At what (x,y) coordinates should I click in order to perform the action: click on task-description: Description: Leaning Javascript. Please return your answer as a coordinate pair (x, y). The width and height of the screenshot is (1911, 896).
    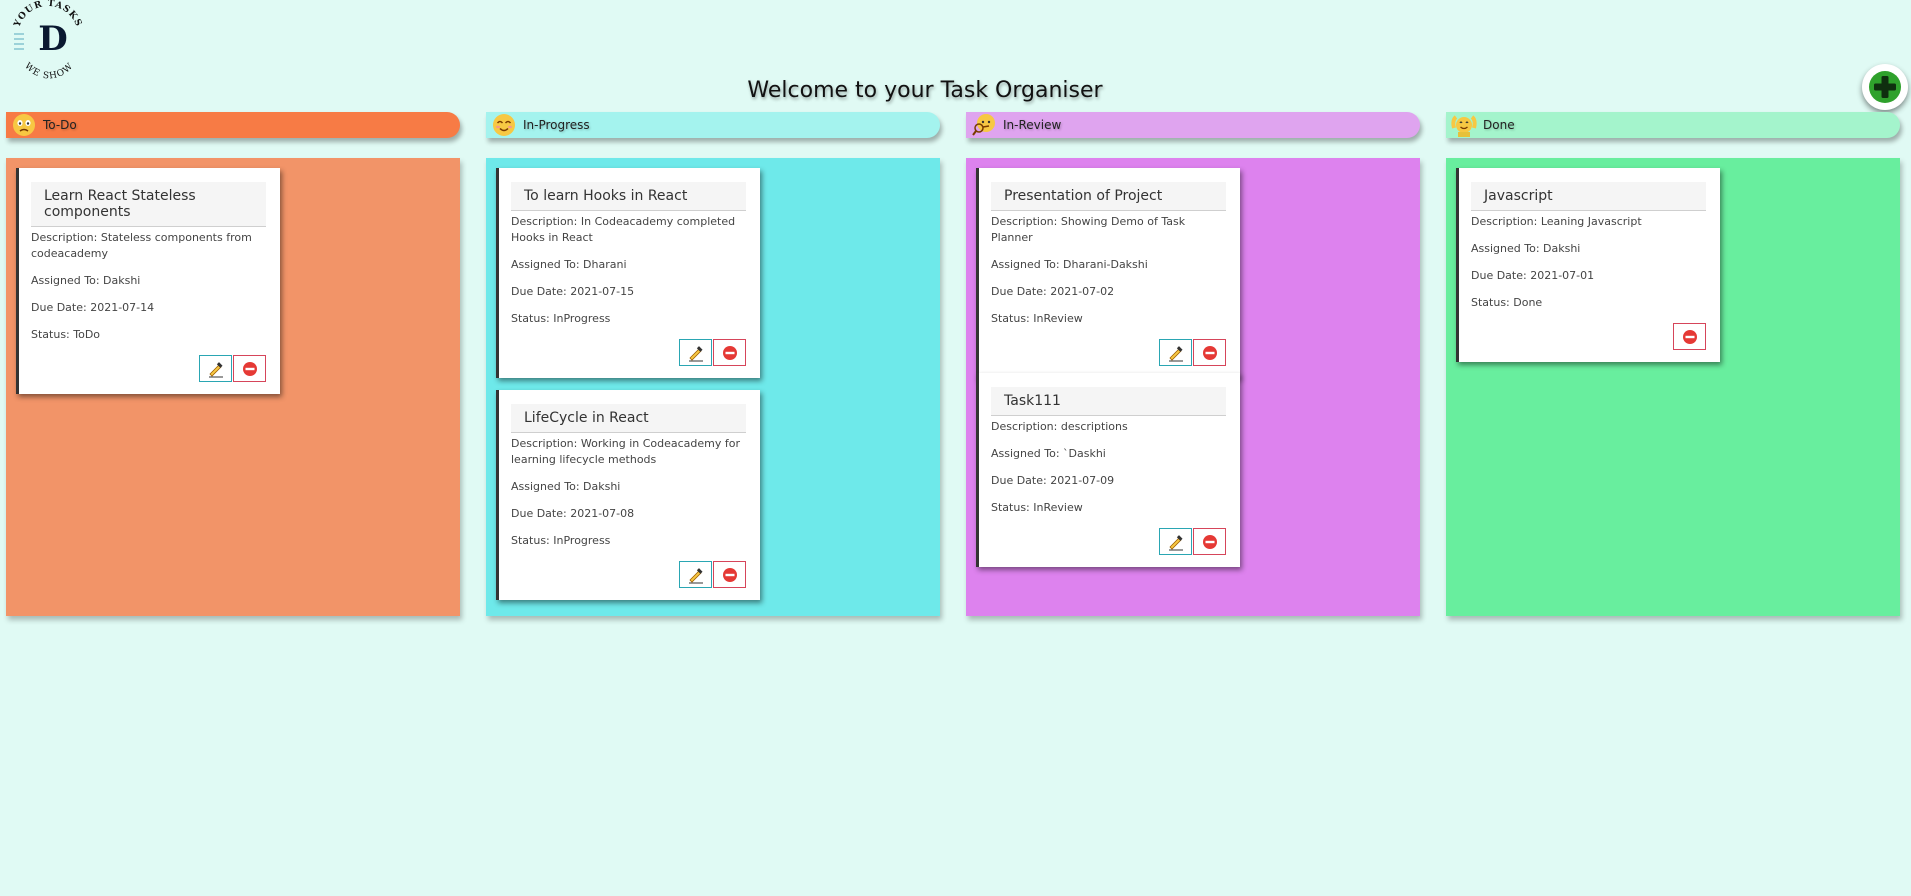
    Looking at the image, I should click on (1556, 221).